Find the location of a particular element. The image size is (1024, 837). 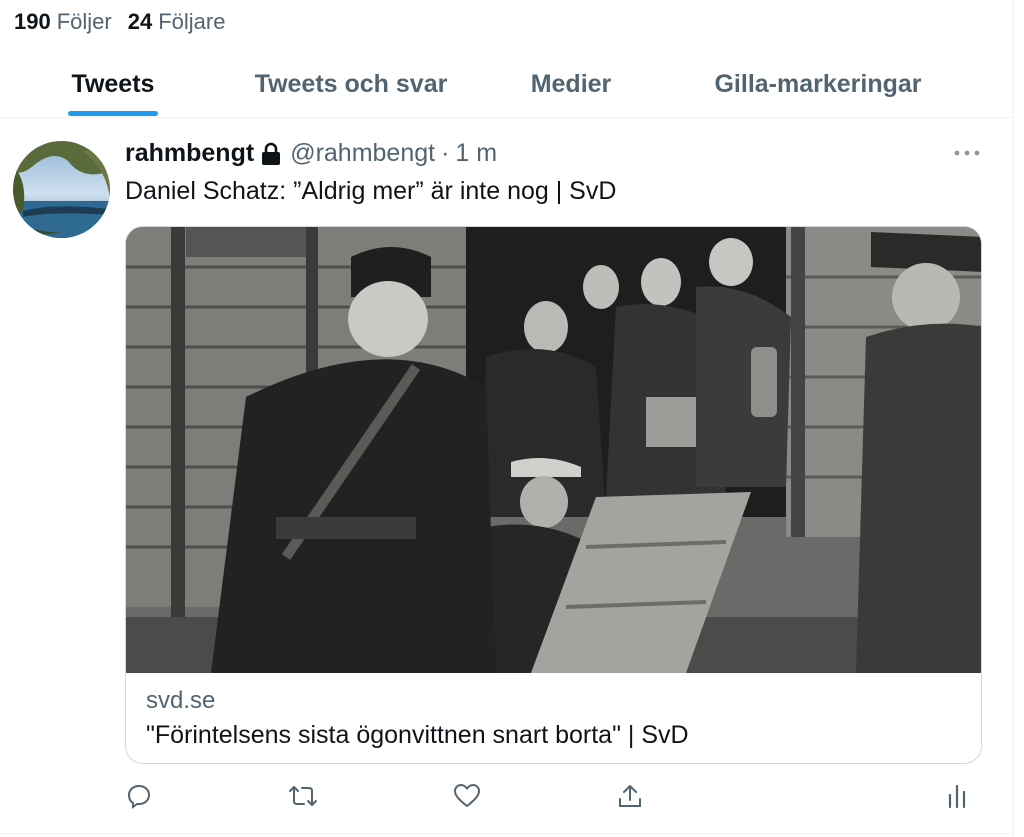

handle: @rahmbengt is located at coordinates (362, 153).